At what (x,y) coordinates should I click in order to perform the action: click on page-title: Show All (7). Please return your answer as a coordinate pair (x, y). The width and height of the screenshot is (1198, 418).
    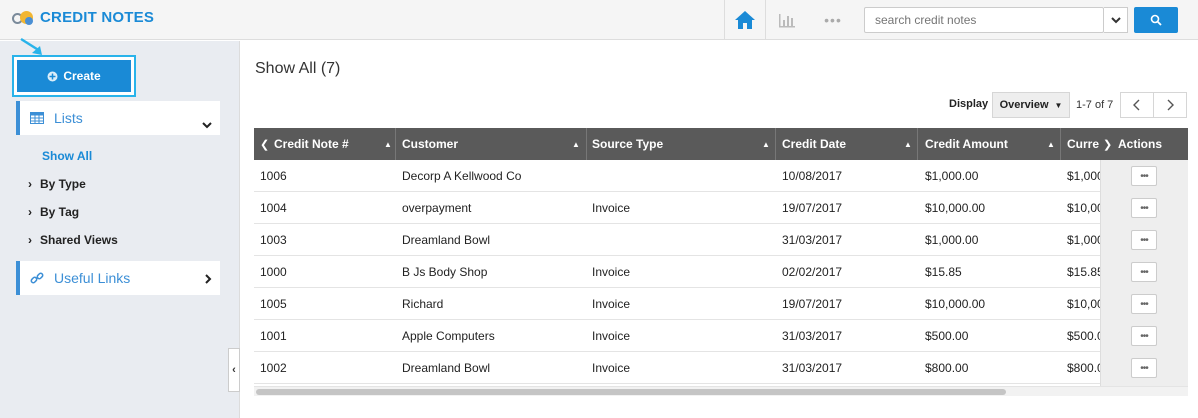
    Looking at the image, I should click on (298, 68).